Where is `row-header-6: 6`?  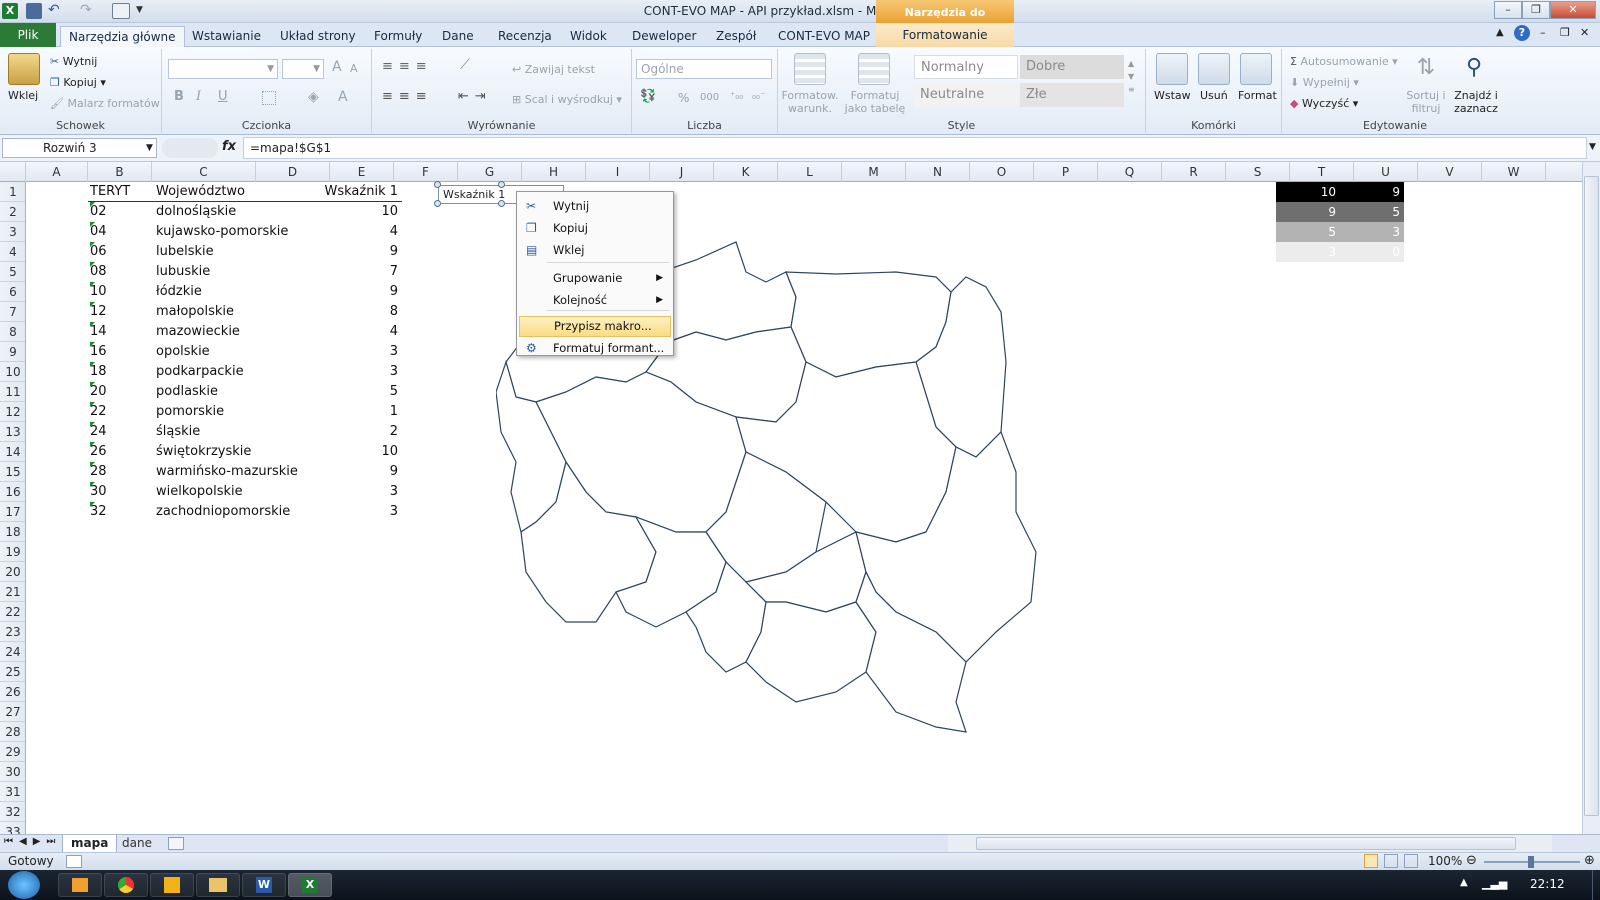
row-header-6: 6 is located at coordinates (12, 292).